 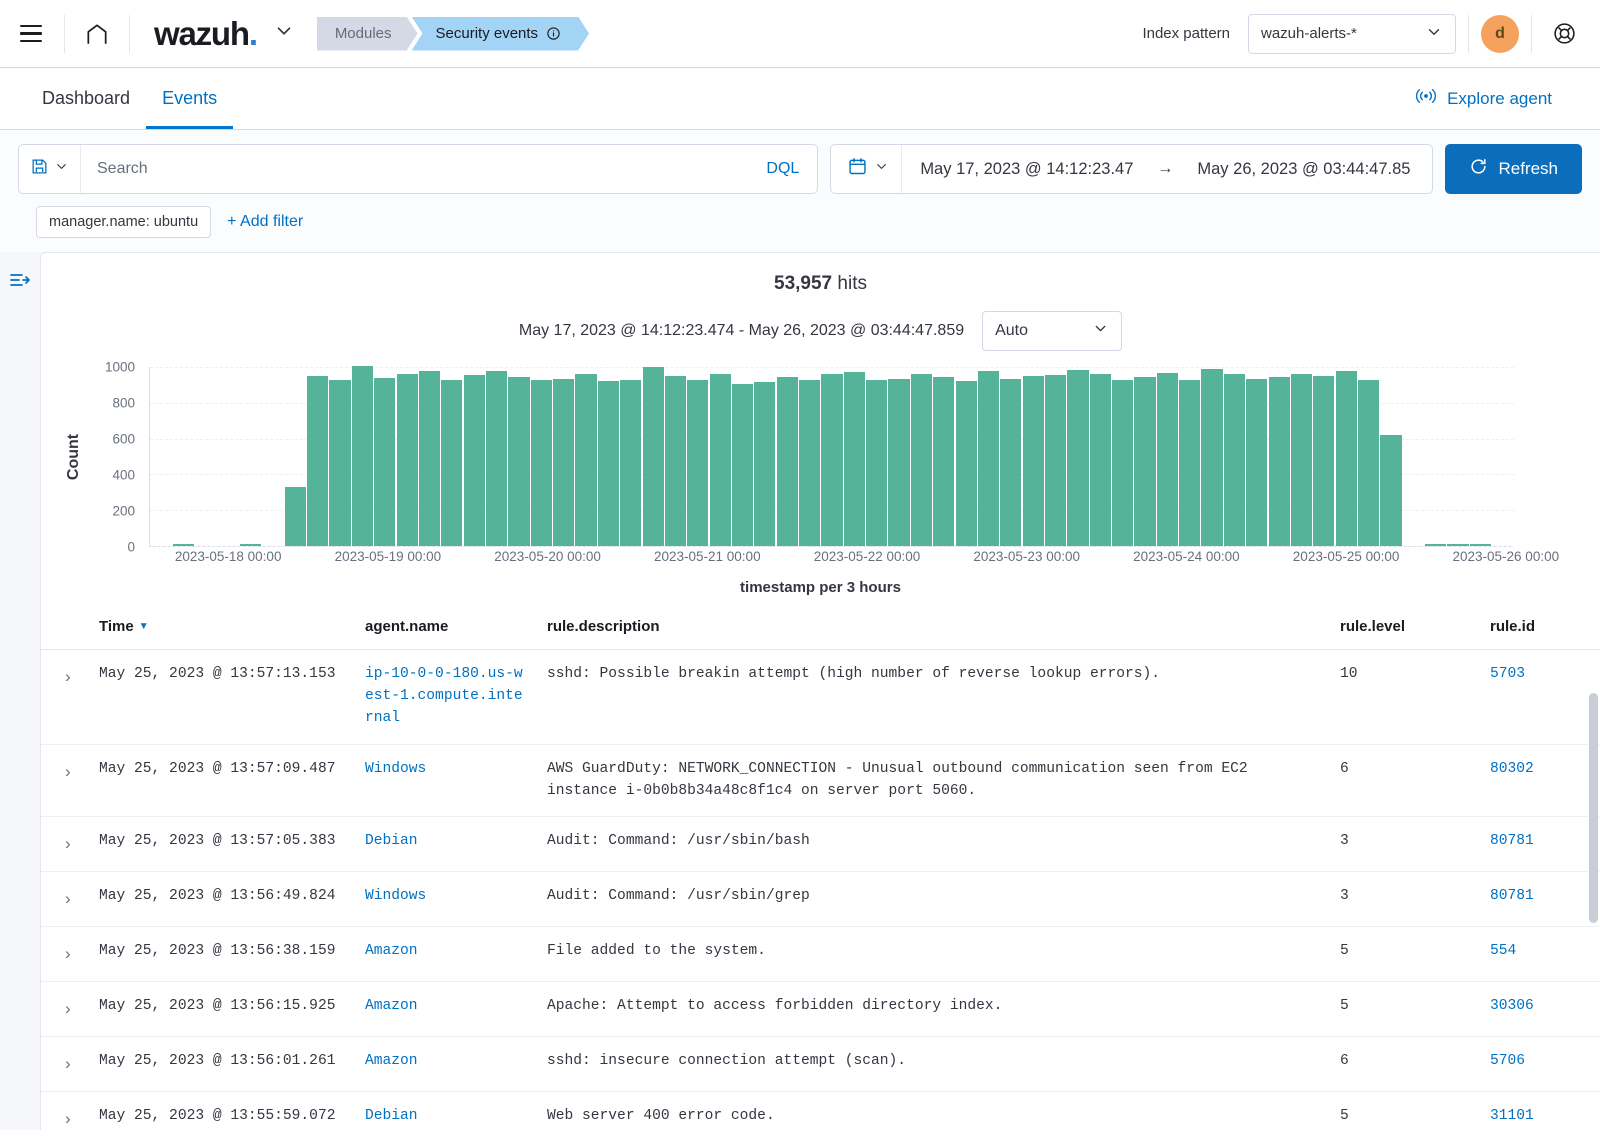 I want to click on vertical-scrollbar, so click(x=1593, y=808).